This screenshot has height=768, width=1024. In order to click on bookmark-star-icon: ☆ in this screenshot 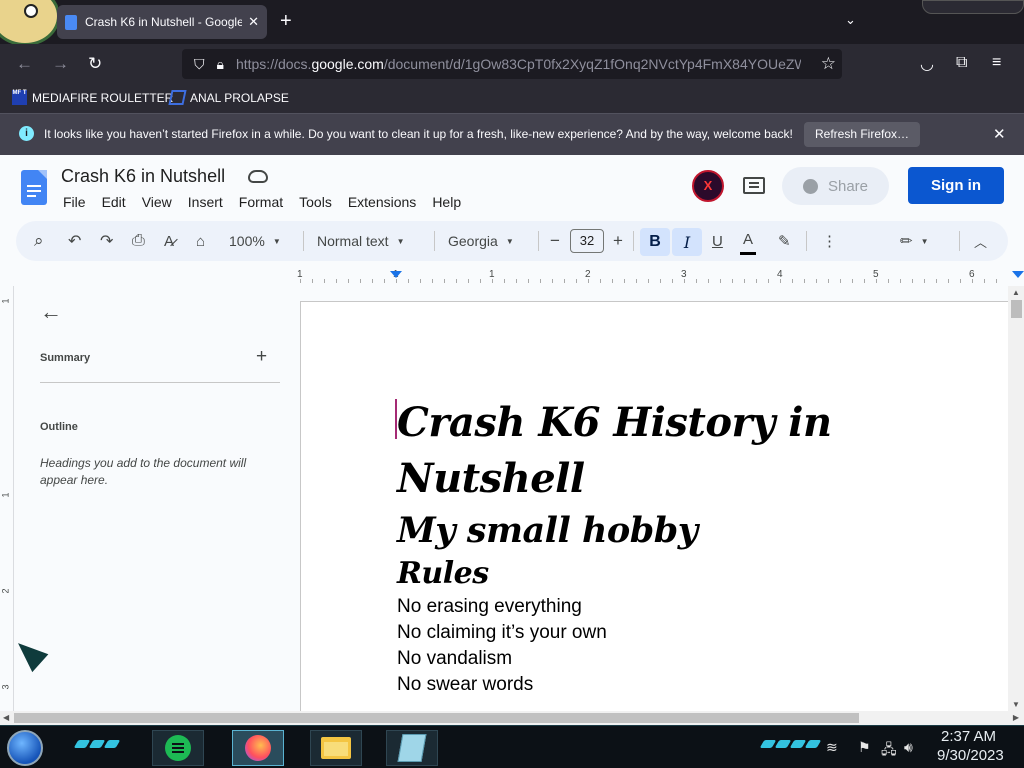, I will do `click(828, 64)`.